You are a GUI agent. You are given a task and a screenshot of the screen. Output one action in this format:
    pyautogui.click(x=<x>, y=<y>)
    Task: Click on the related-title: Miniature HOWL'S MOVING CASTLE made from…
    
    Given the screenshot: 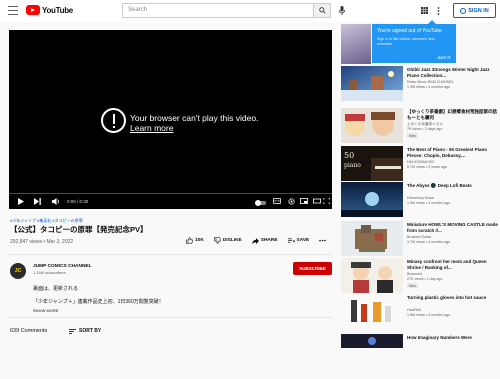 What is the action you would take?
    pyautogui.click(x=452, y=227)
    